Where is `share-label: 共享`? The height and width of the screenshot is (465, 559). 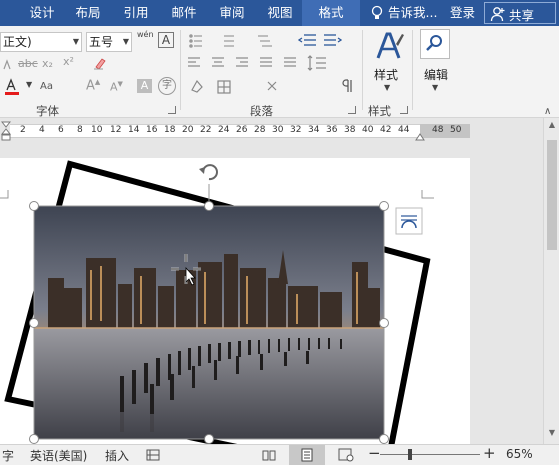 share-label: 共享 is located at coordinates (522, 15).